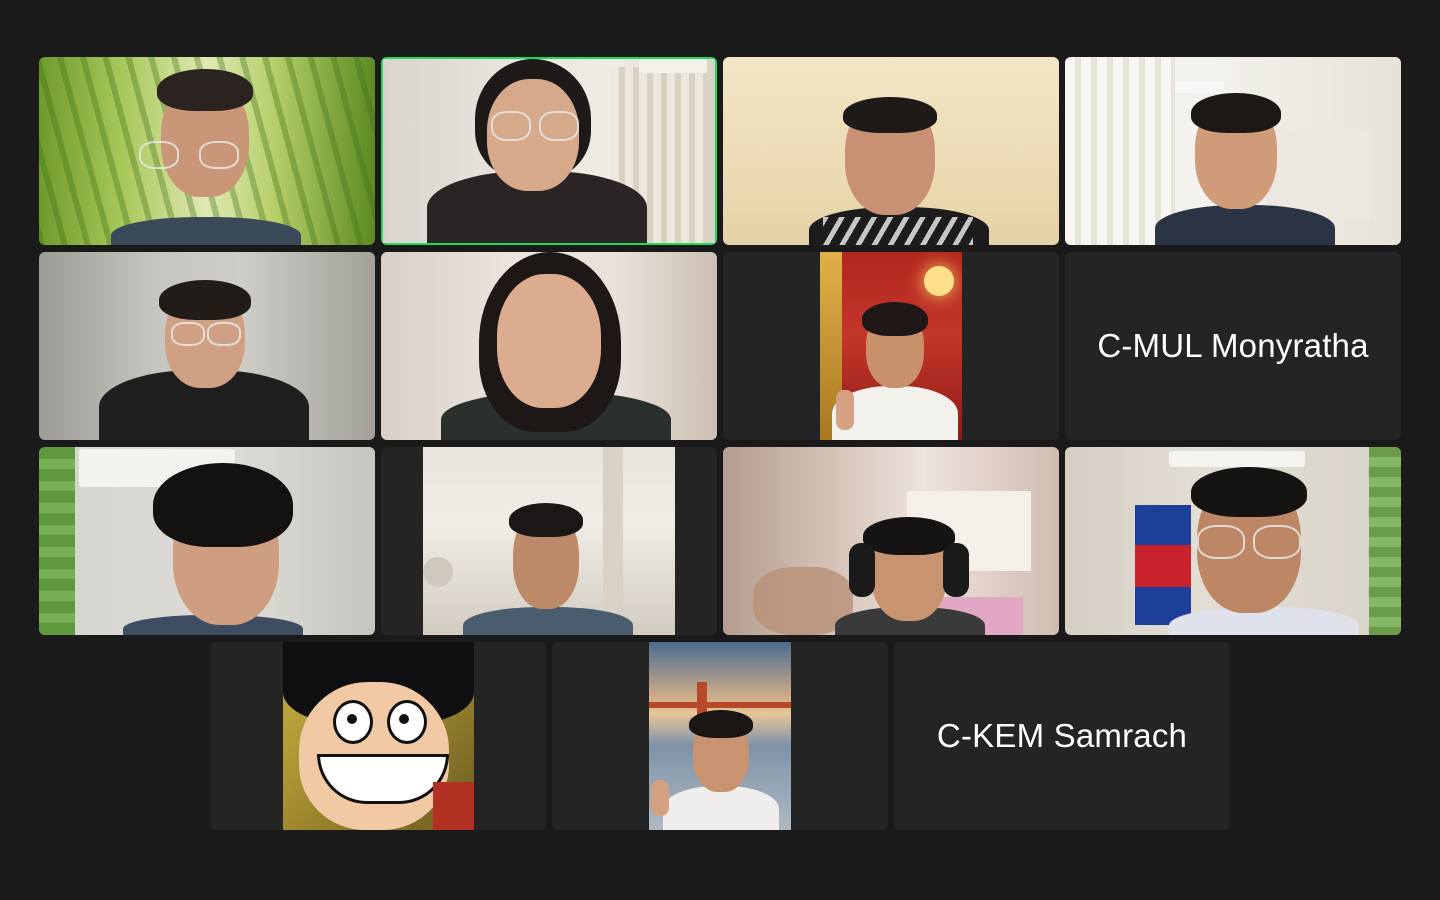 The image size is (1440, 900). I want to click on participant-tile-active-speaker, so click(549, 151).